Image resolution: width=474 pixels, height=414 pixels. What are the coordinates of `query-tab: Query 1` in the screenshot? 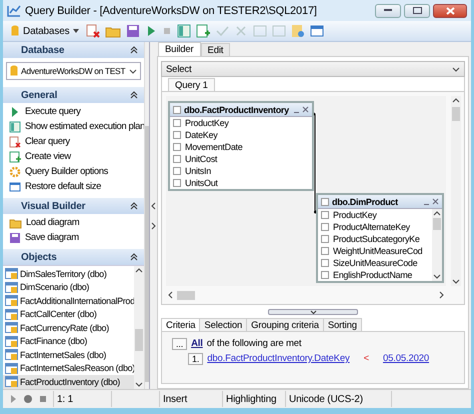 It's located at (191, 84).